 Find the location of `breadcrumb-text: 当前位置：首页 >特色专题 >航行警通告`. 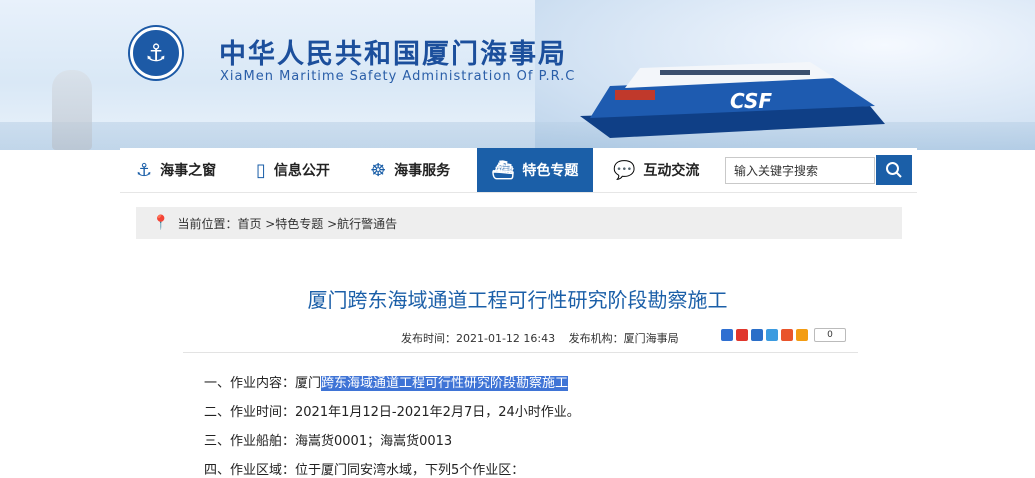

breadcrumb-text: 当前位置：首页 >特色专题 >航行警通告 is located at coordinates (287, 223).